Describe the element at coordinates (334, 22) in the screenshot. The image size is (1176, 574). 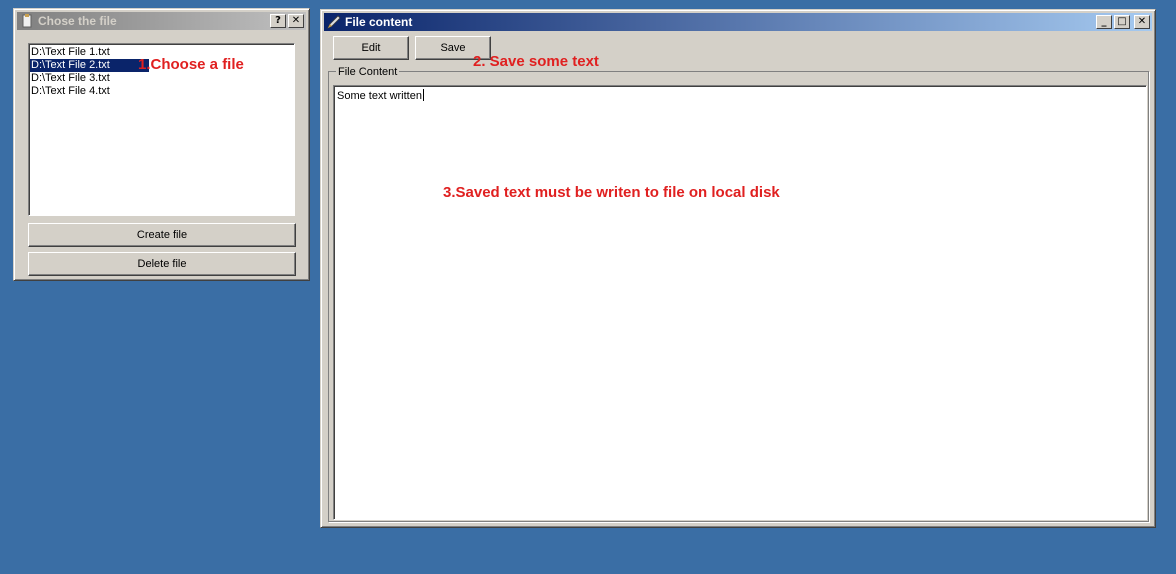
I see `pen-icon` at that location.